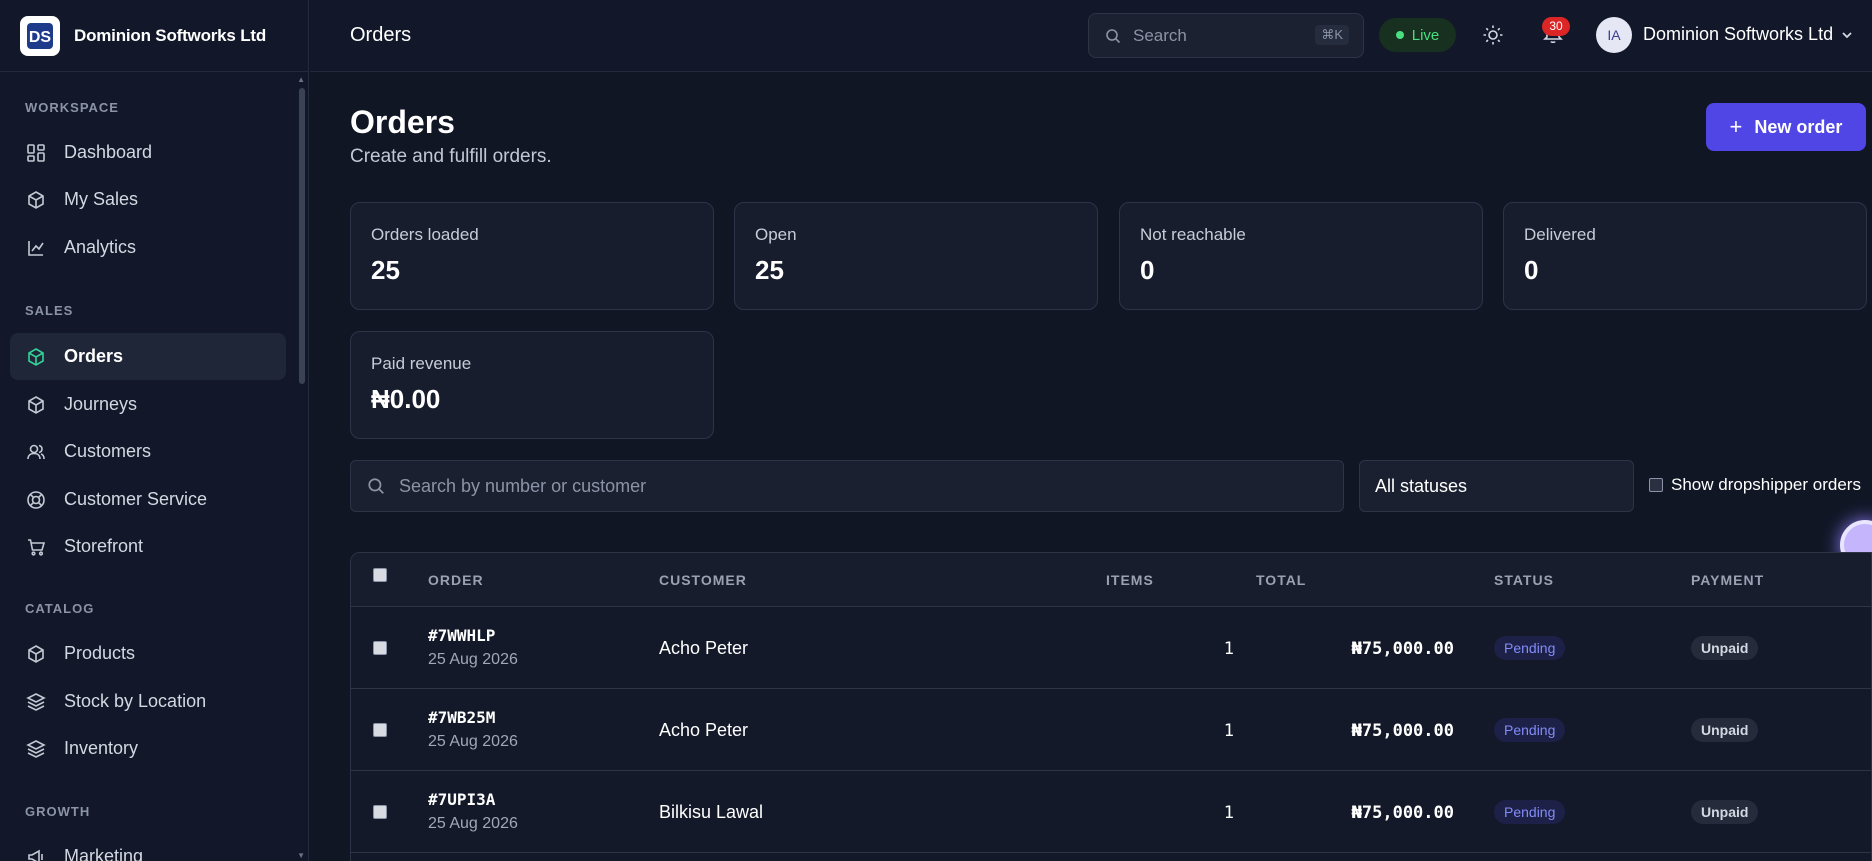  What do you see at coordinates (1614, 35) in the screenshot?
I see `avatar: IA` at bounding box center [1614, 35].